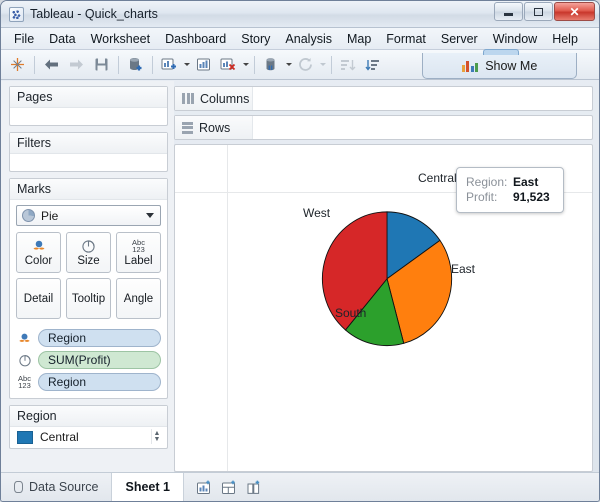 This screenshot has height=502, width=600. What do you see at coordinates (25, 437) in the screenshot?
I see `legend-swatch-central` at bounding box center [25, 437].